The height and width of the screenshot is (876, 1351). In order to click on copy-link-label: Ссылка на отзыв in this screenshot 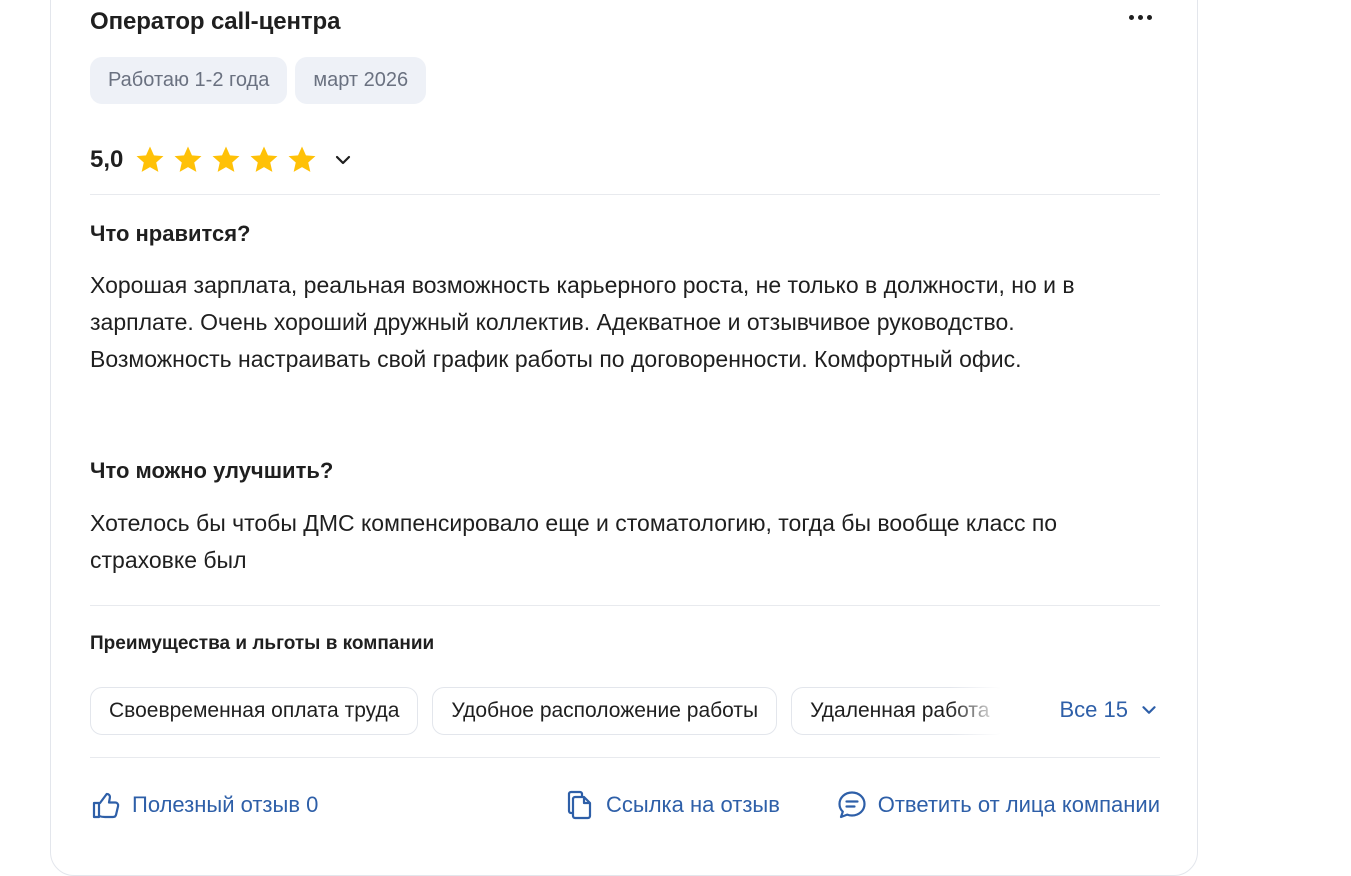, I will do `click(693, 804)`.